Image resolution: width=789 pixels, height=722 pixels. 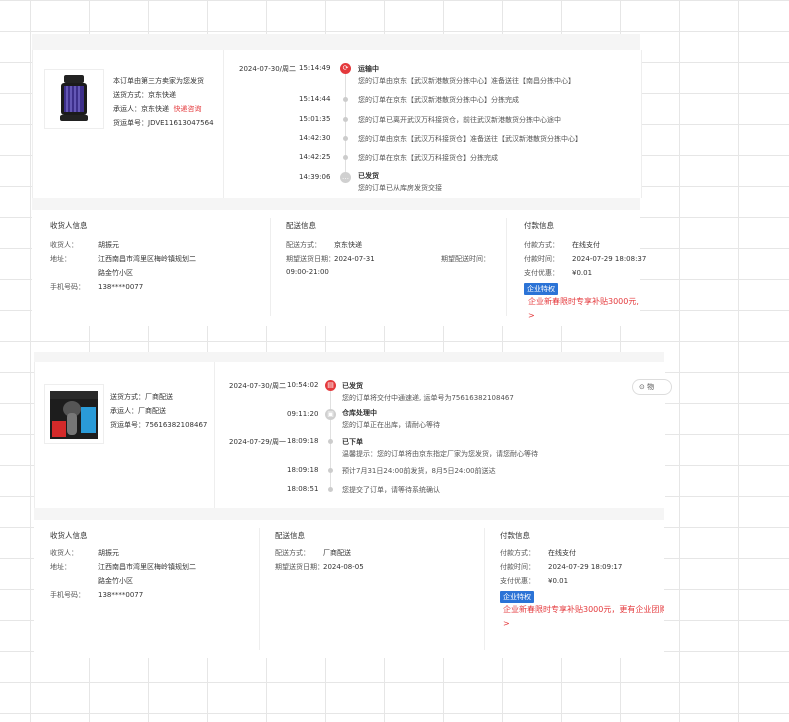 What do you see at coordinates (583, 301) in the screenshot?
I see `enterprise-promo-link: 企业新春限时专享补贴3000元,` at bounding box center [583, 301].